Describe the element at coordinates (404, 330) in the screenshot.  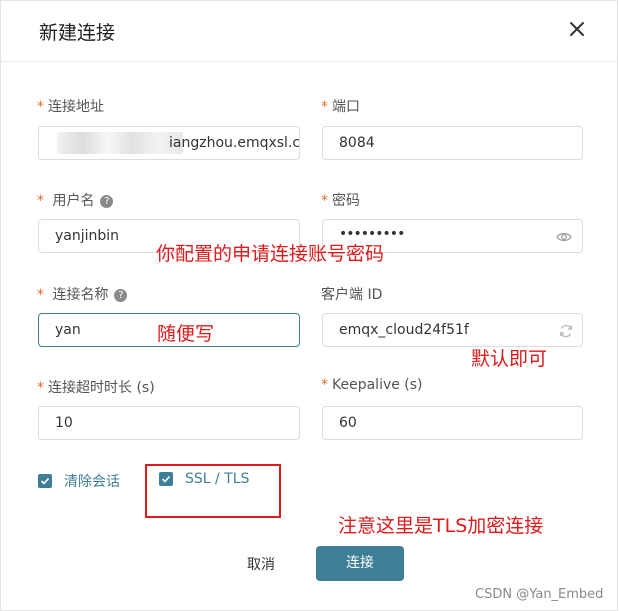
I see `client-id-value: emqx_cloud24f51f` at that location.